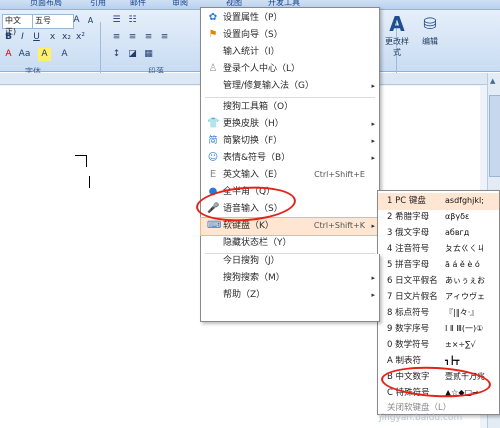 The image size is (500, 428). What do you see at coordinates (262, 69) in the screenshot?
I see `menu-item-label: 登录个人中心（L）` at bounding box center [262, 69].